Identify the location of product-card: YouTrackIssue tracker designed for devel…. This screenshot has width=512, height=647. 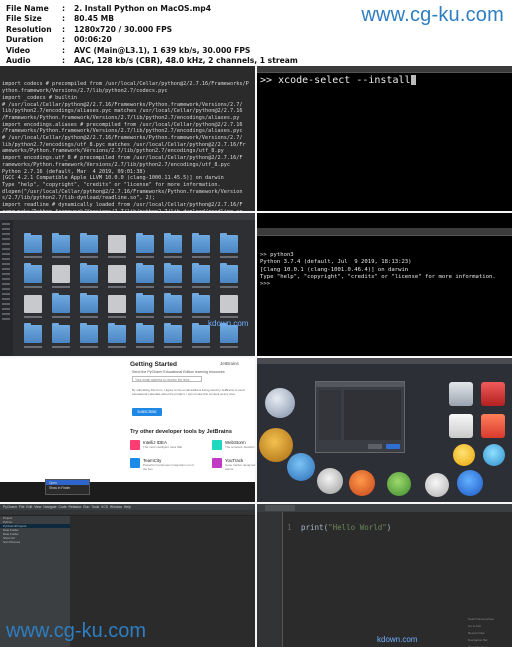
(233, 466).